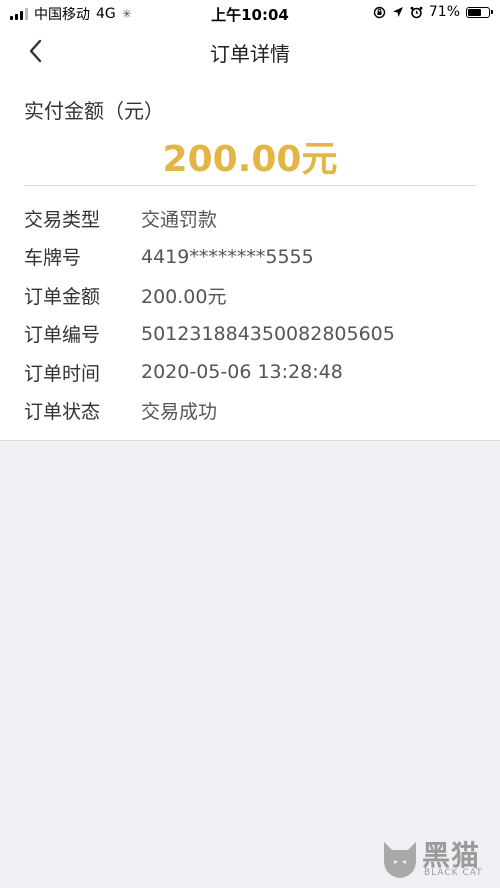 This screenshot has height=888, width=500. What do you see at coordinates (268, 333) in the screenshot?
I see `detail-value: 501231884350082805605` at bounding box center [268, 333].